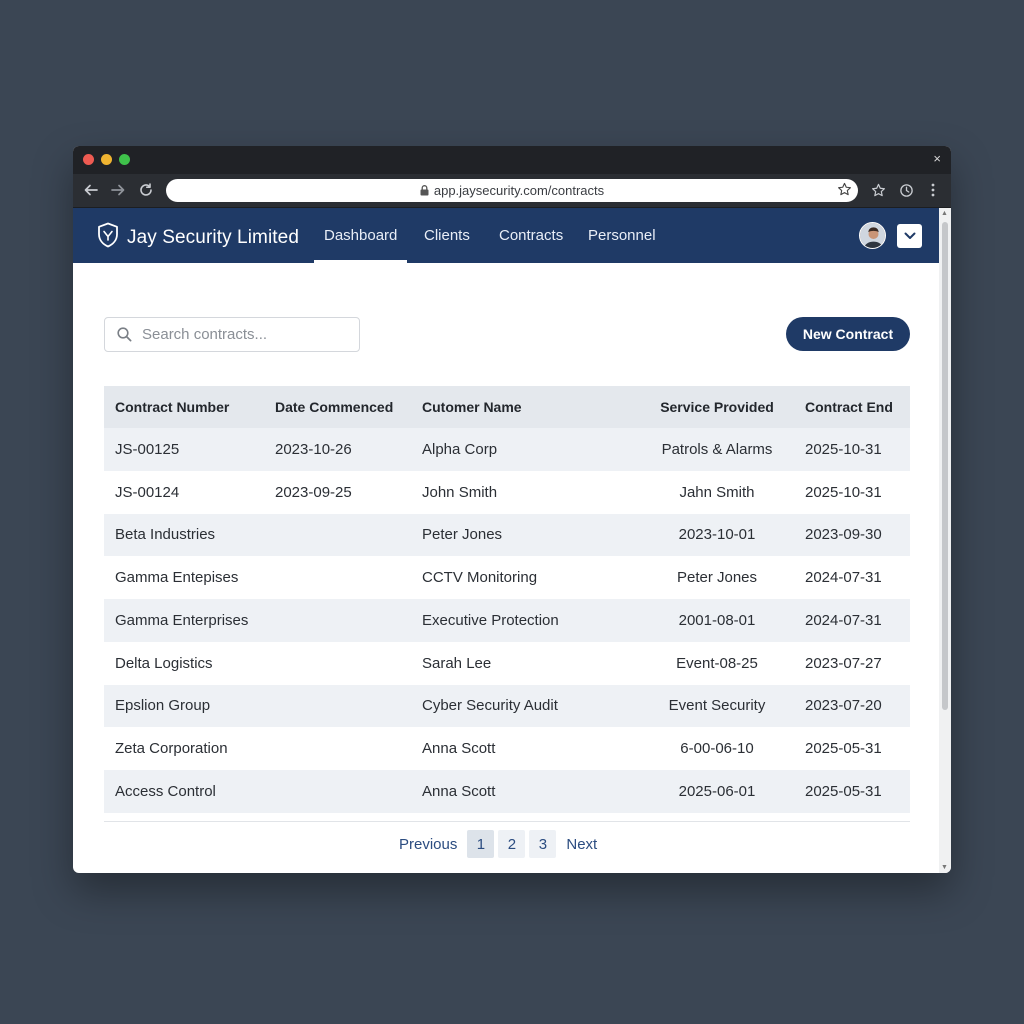 The image size is (1024, 1024). I want to click on minimize-window-dot, so click(106, 159).